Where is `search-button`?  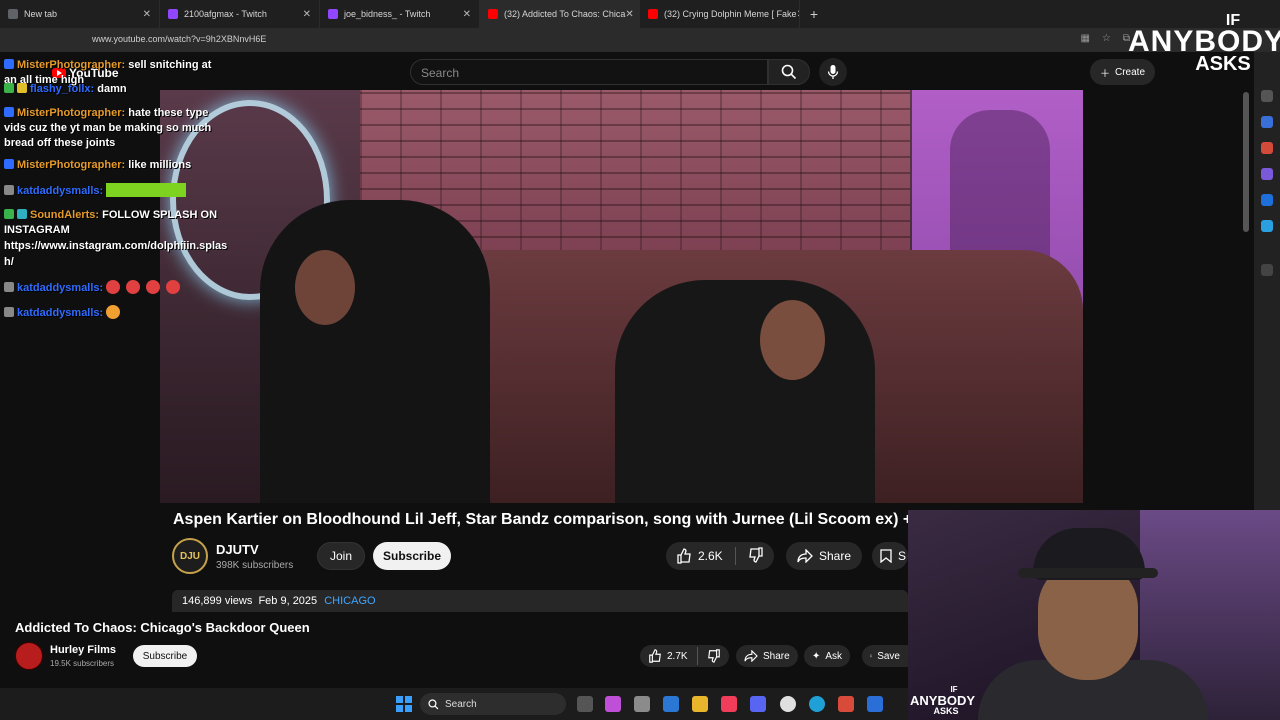
search-button is located at coordinates (789, 72).